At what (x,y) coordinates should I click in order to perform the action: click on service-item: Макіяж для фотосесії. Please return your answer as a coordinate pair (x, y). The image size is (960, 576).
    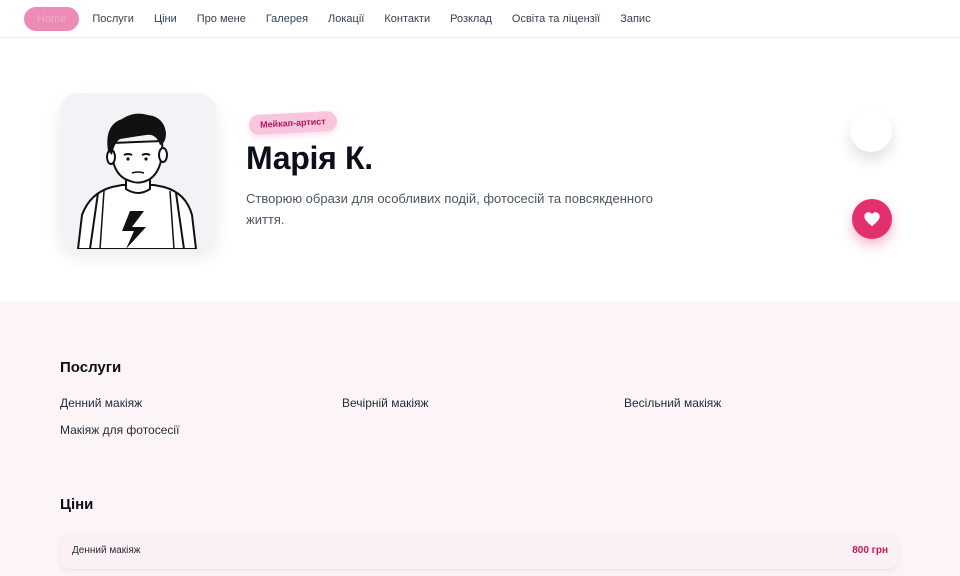
    Looking at the image, I should click on (120, 430).